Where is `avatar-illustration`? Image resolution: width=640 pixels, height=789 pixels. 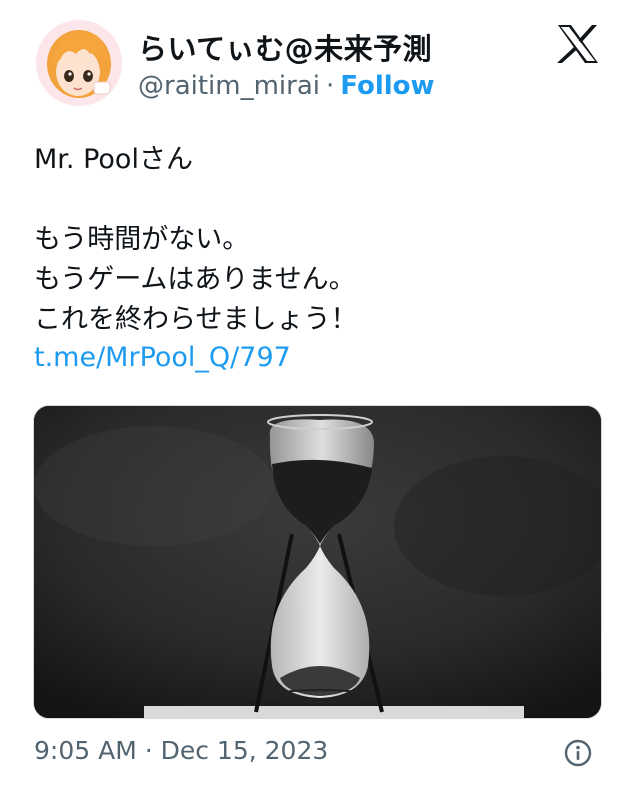 avatar-illustration is located at coordinates (79, 63).